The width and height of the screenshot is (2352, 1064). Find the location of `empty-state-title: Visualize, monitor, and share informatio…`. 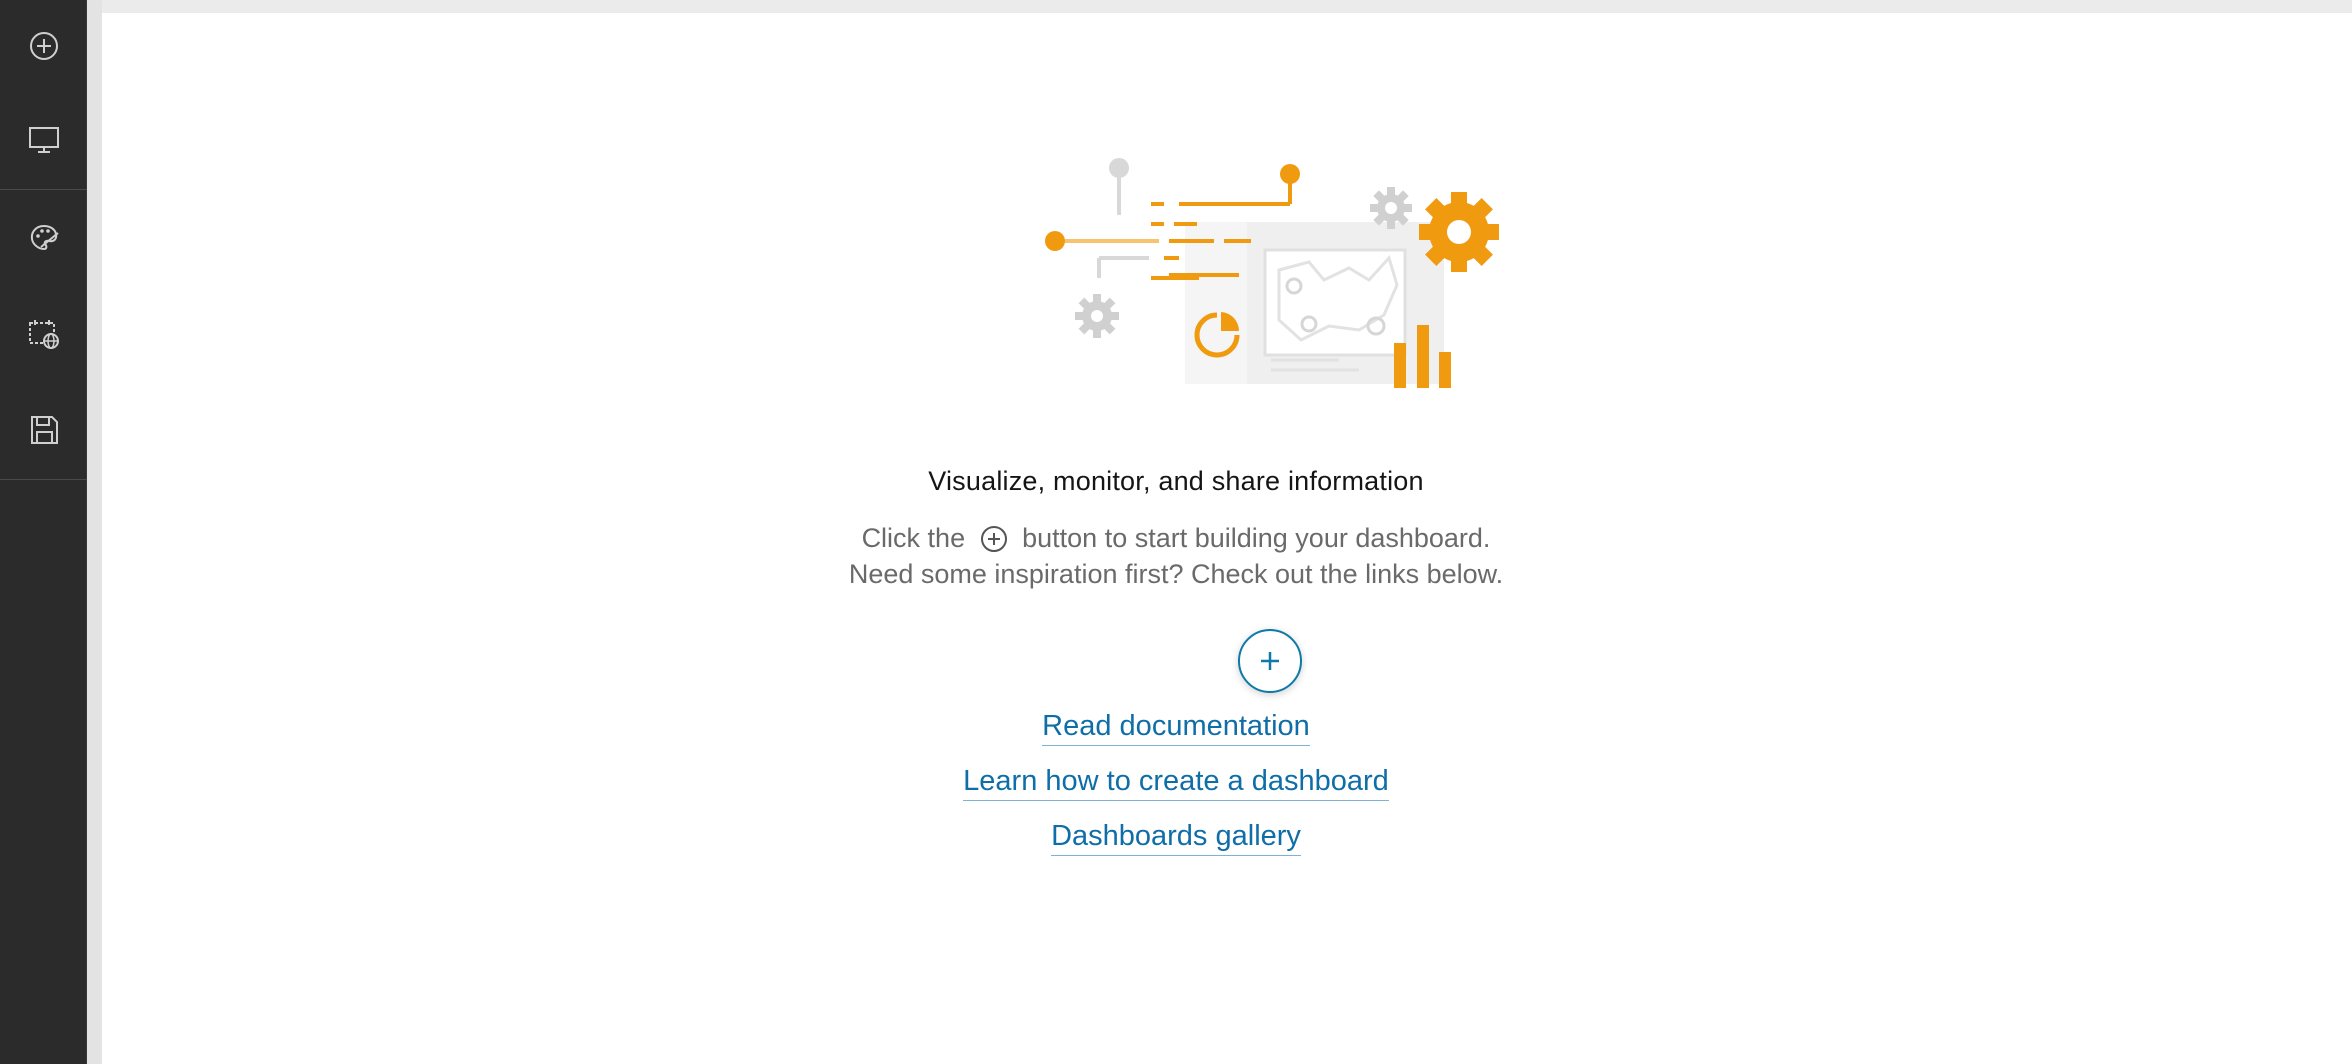

empty-state-title: Visualize, monitor, and share informatio… is located at coordinates (1176, 481).